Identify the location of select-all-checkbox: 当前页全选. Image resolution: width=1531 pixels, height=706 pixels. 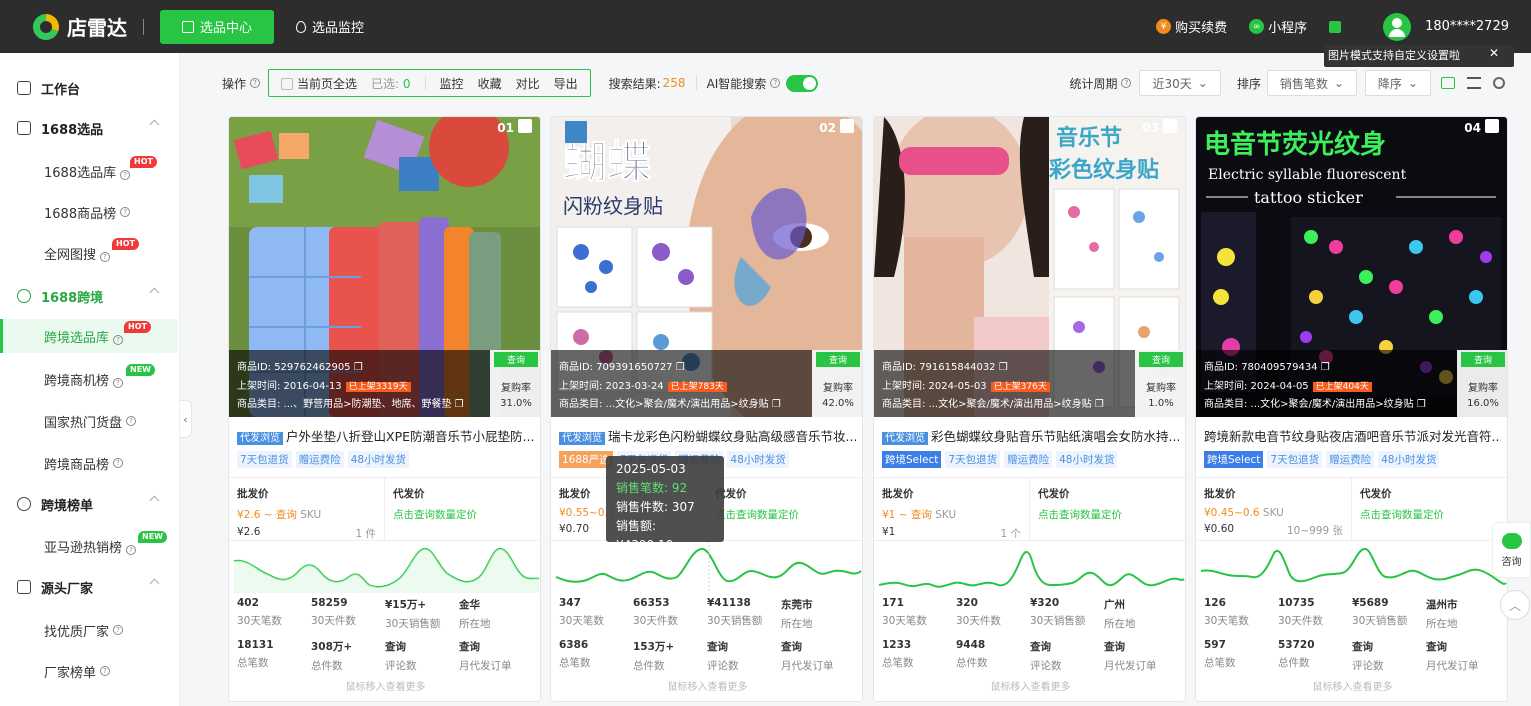
(319, 83).